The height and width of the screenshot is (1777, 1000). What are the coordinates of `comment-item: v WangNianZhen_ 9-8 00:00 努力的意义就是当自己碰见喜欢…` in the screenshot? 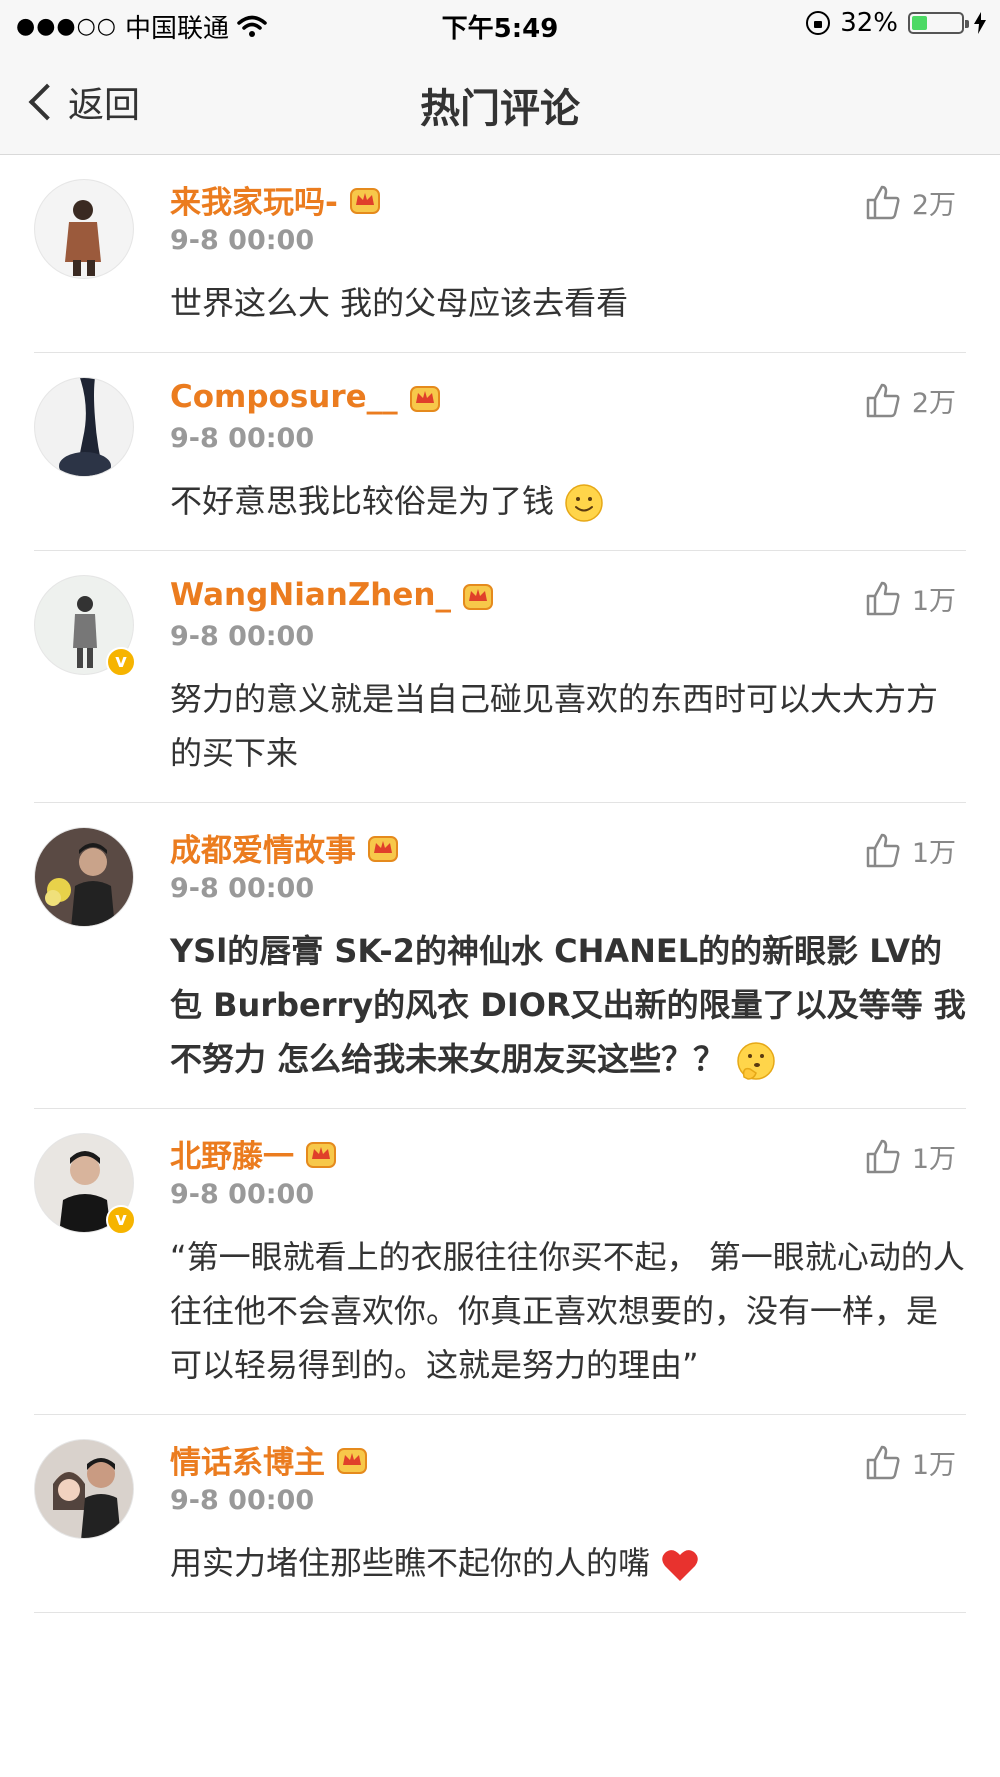 It's located at (500, 677).